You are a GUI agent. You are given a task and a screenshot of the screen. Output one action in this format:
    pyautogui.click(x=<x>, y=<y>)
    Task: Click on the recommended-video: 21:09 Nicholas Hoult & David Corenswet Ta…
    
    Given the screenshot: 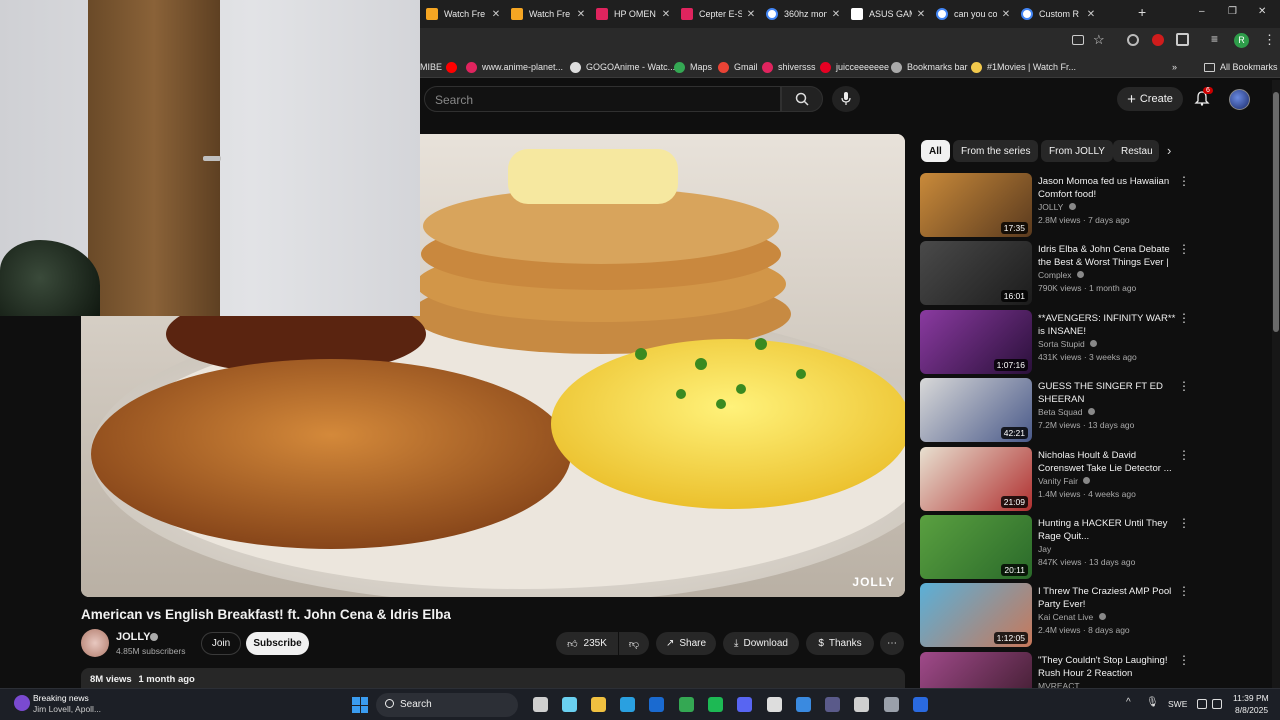 What is the action you would take?
    pyautogui.click(x=1055, y=478)
    